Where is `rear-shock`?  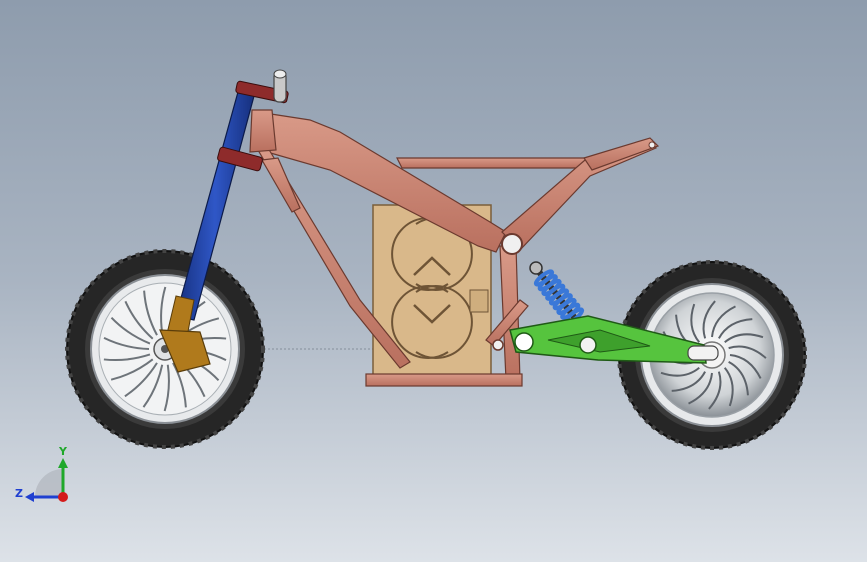 rear-shock is located at coordinates (557, 293).